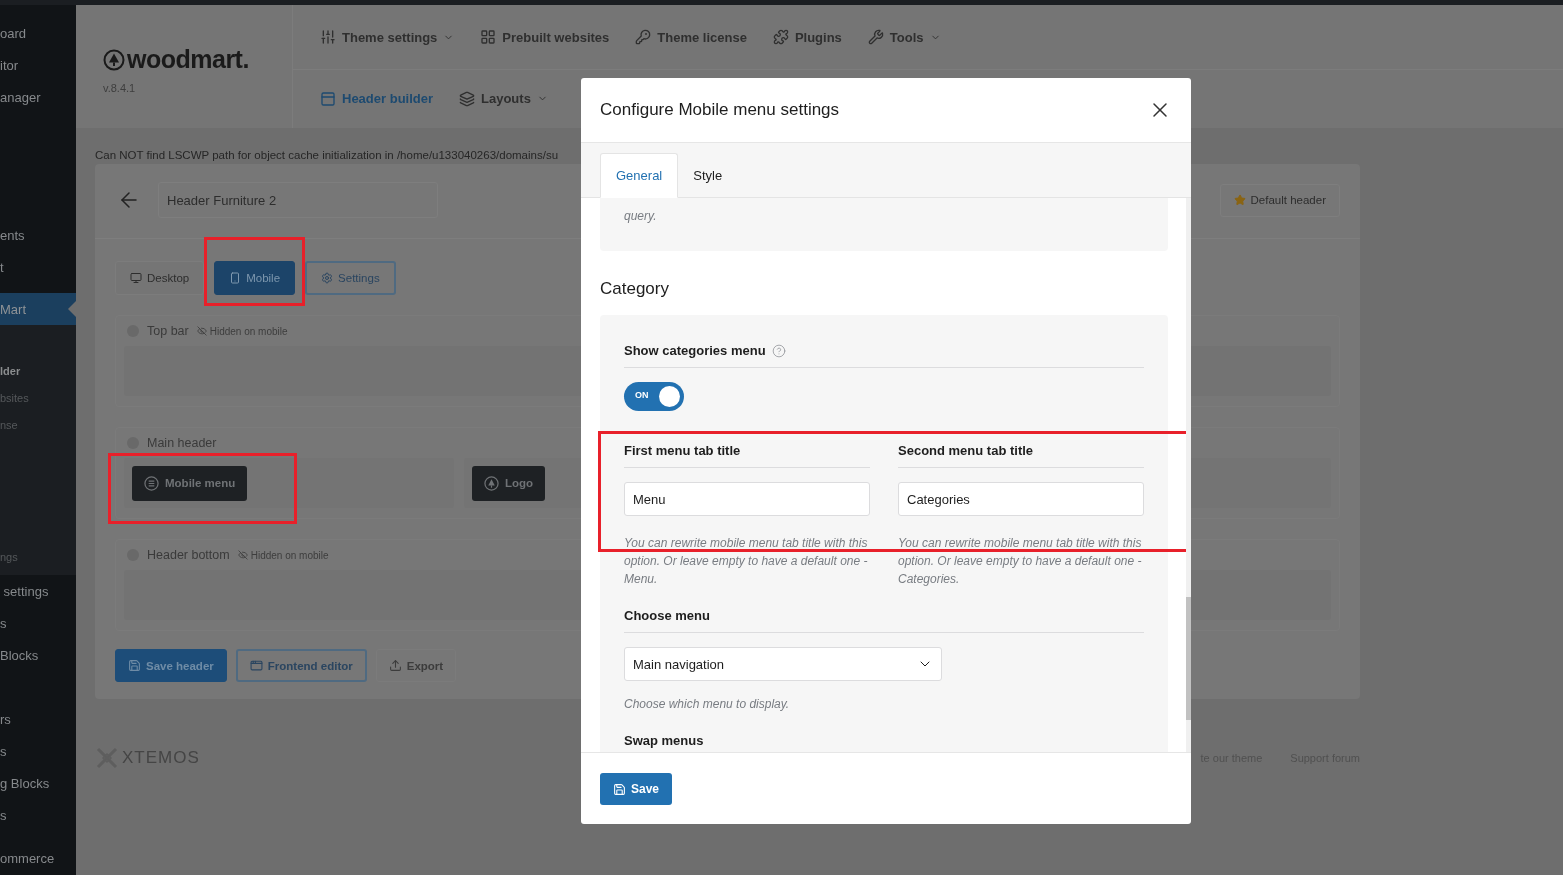 The width and height of the screenshot is (1563, 875). I want to click on hint-text: You can rewrite mobile menu tab title with this option. Or leave empty to have a default one - Menu., so click(746, 561).